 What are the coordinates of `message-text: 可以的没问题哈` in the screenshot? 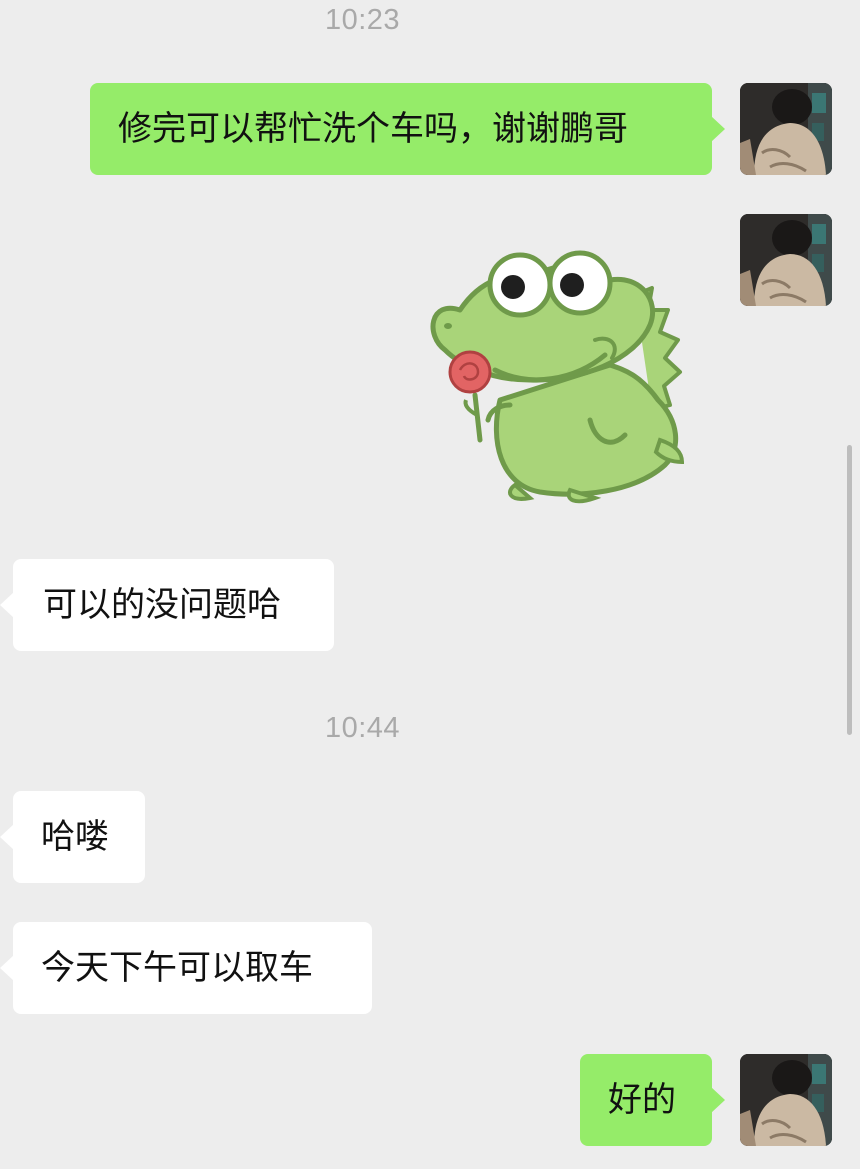 It's located at (162, 605).